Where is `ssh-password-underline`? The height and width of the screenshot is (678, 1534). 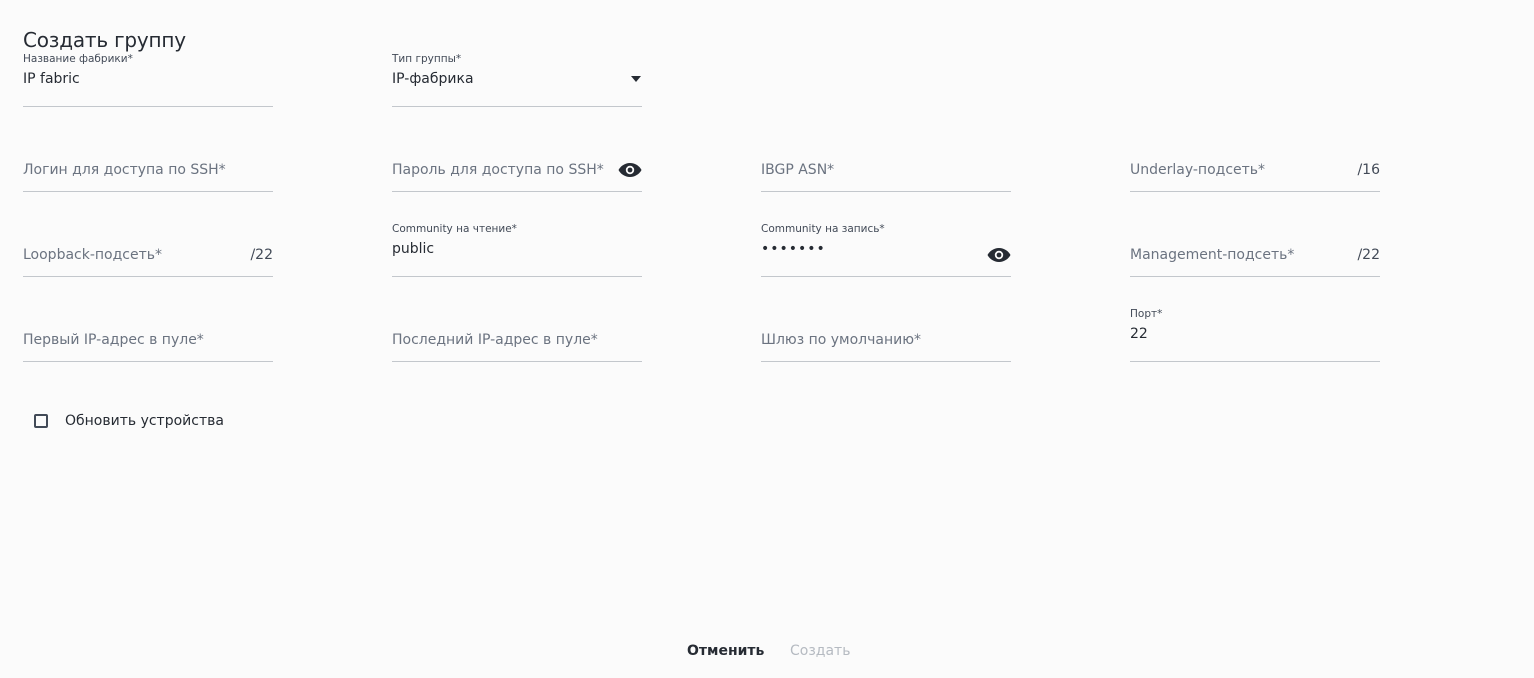 ssh-password-underline is located at coordinates (517, 191).